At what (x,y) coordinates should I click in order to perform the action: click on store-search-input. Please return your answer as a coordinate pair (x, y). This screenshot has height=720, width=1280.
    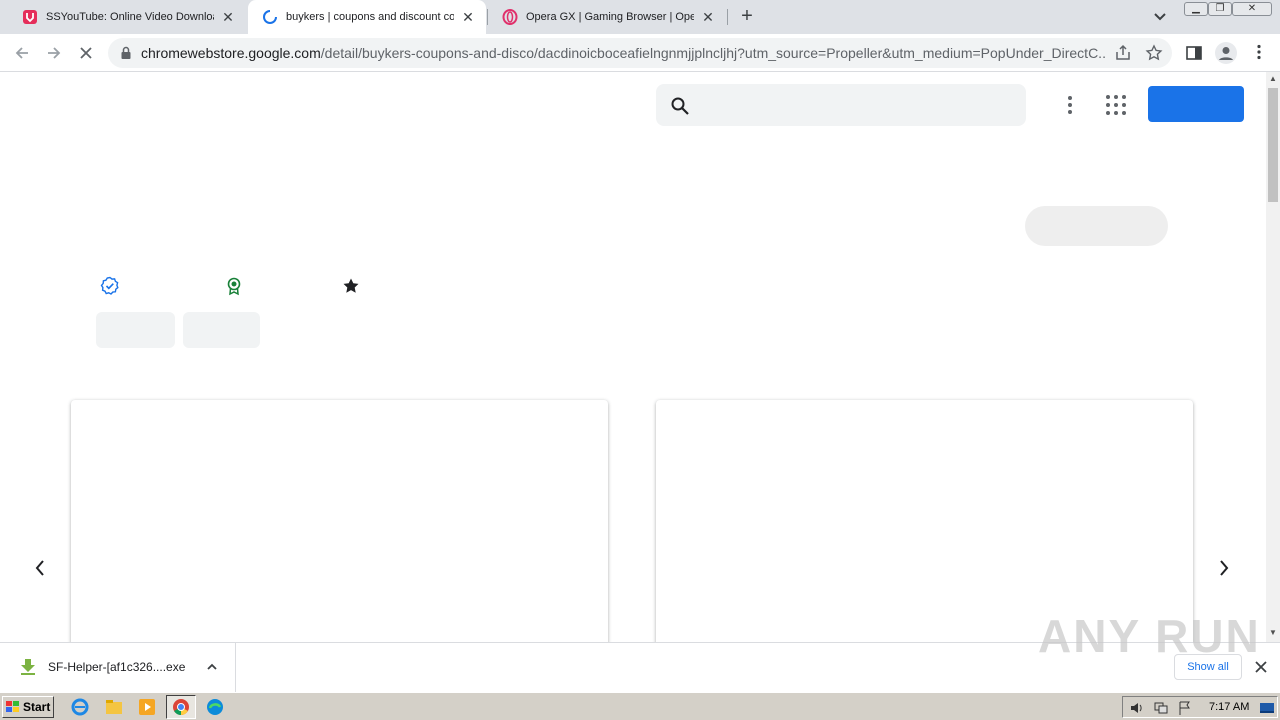
    Looking at the image, I should click on (841, 105).